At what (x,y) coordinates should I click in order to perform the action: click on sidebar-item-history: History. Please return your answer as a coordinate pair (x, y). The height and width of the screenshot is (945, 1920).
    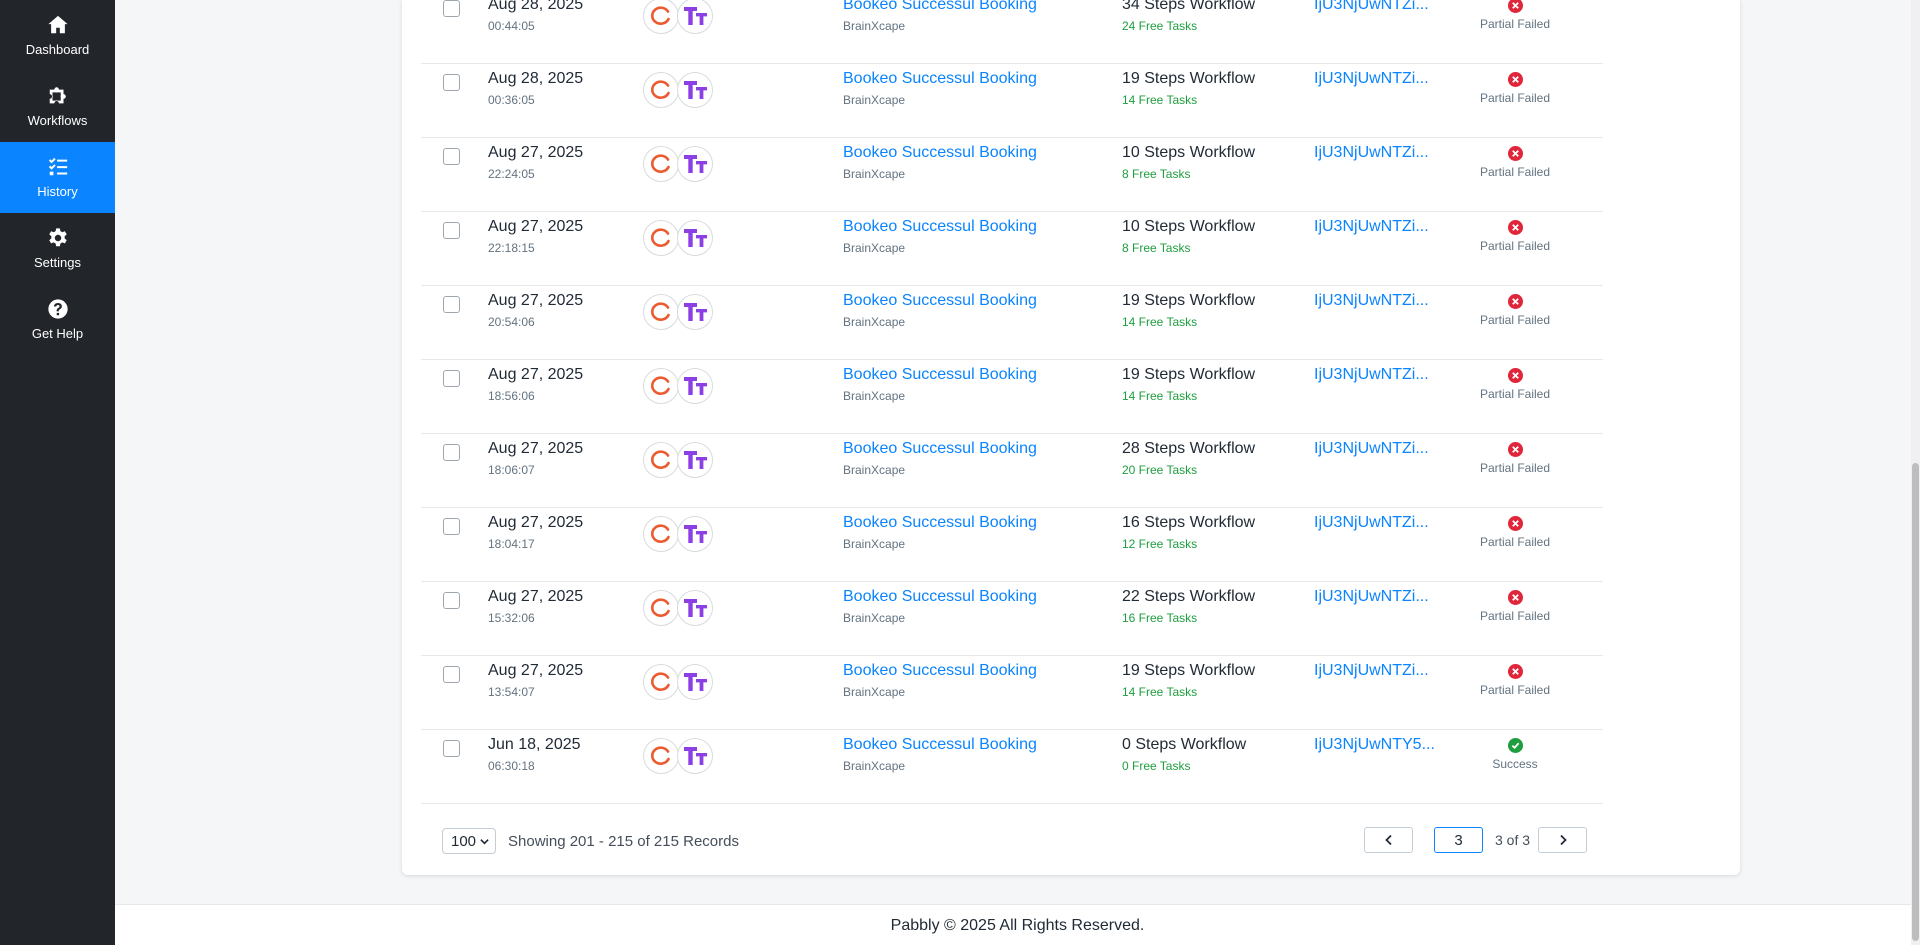
    Looking at the image, I should click on (57, 177).